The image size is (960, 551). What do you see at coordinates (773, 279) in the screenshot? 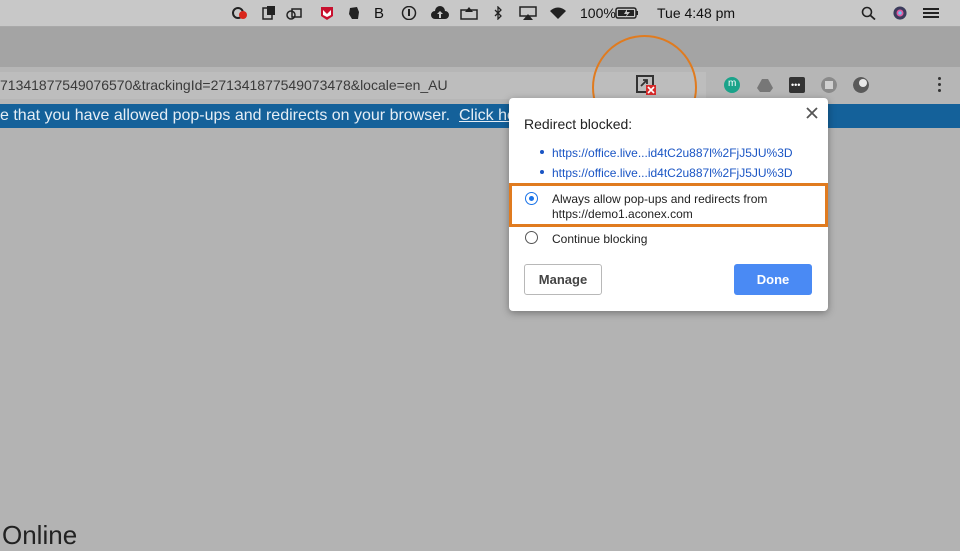
I see `done-button: Done` at bounding box center [773, 279].